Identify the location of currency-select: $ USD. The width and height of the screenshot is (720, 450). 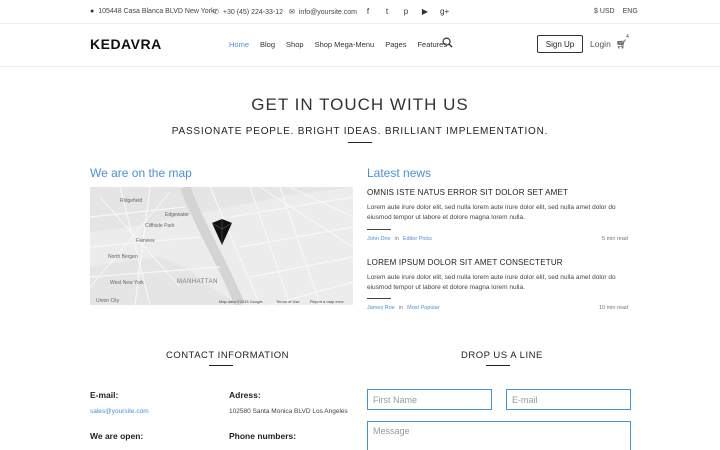
(604, 11).